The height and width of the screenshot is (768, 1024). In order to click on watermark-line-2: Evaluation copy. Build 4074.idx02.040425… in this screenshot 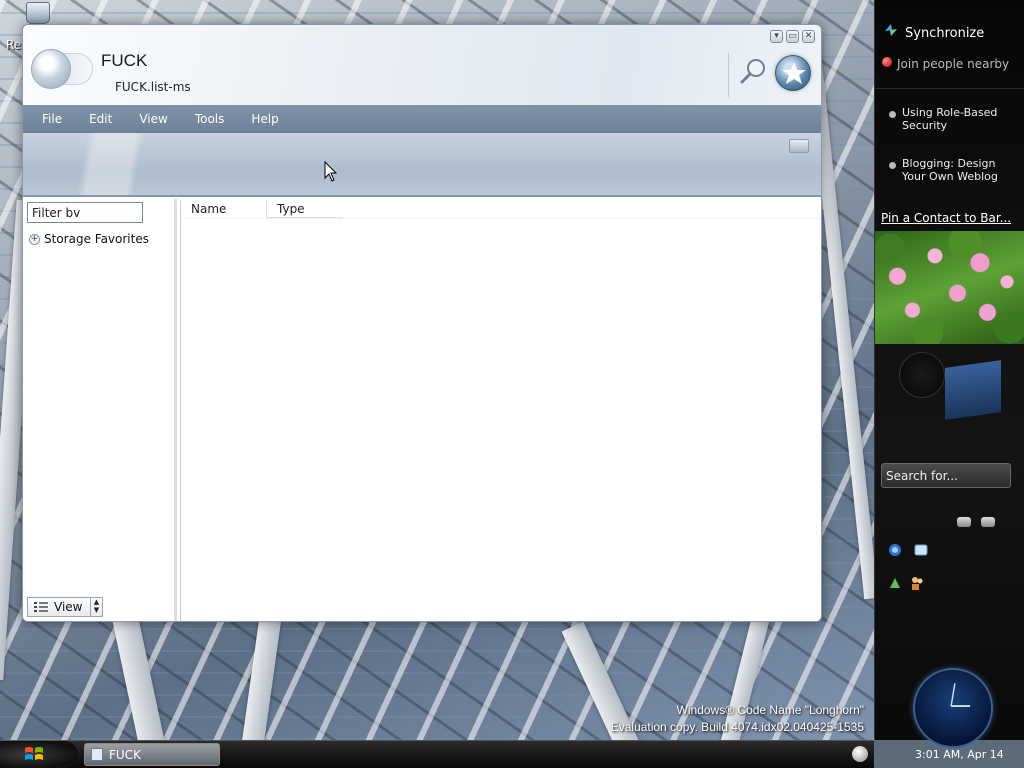, I will do `click(737, 727)`.